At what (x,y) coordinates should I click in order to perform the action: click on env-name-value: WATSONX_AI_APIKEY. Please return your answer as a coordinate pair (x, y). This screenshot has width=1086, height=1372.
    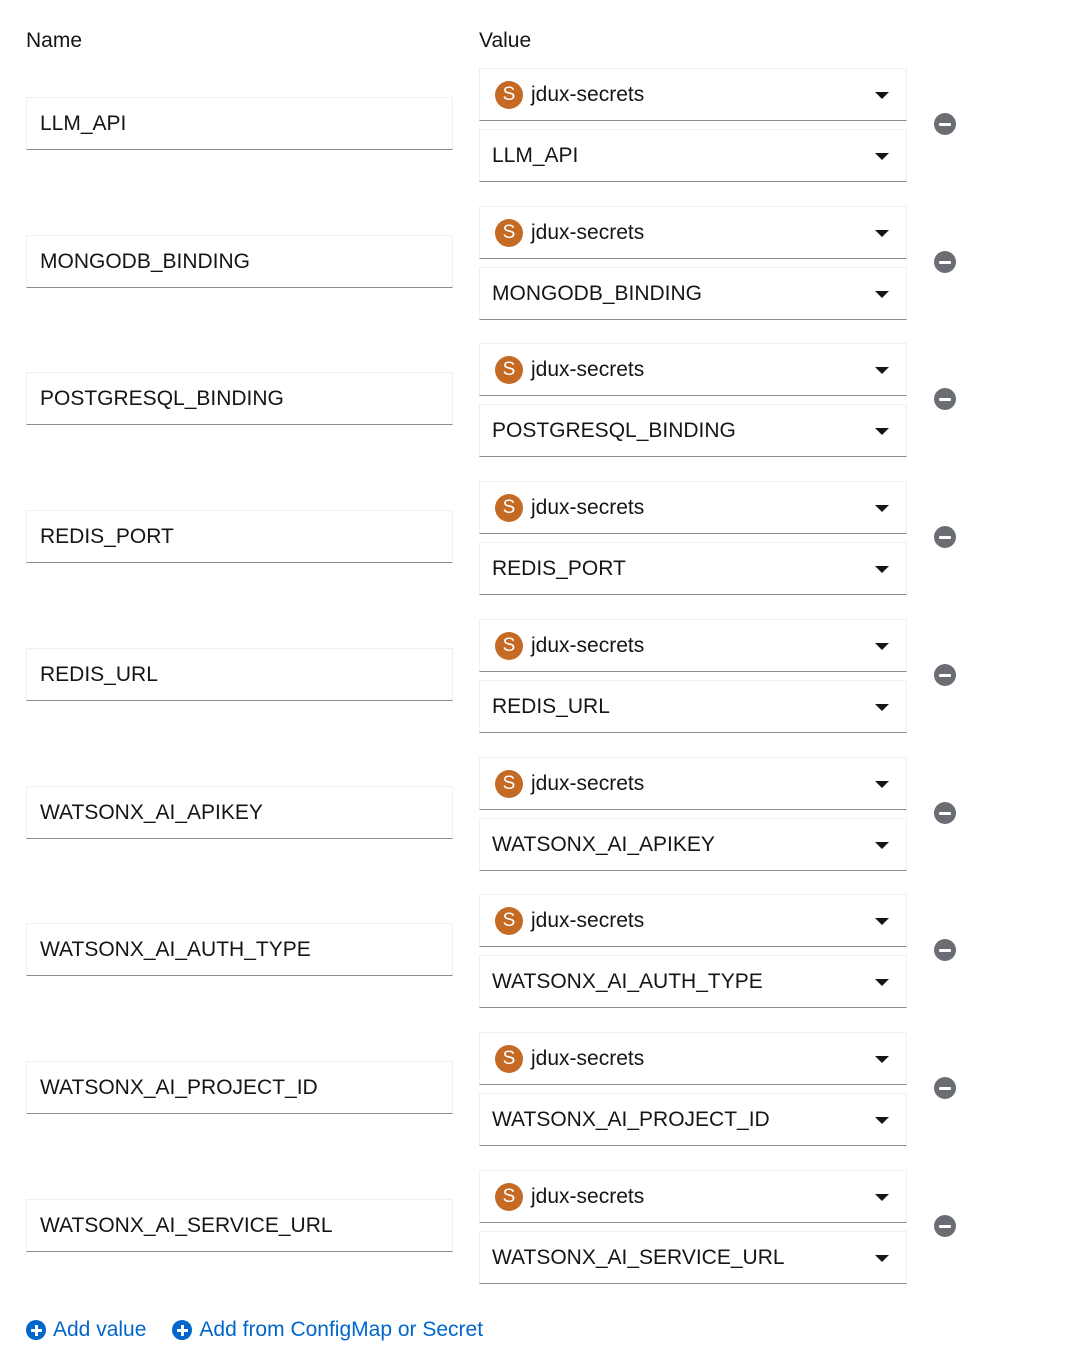
    Looking at the image, I should click on (151, 812).